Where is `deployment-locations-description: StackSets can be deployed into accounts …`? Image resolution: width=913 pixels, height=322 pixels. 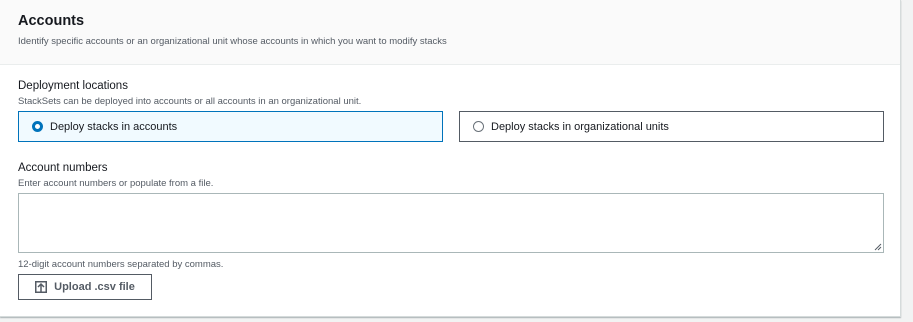 deployment-locations-description: StackSets can be deployed into accounts … is located at coordinates (190, 101).